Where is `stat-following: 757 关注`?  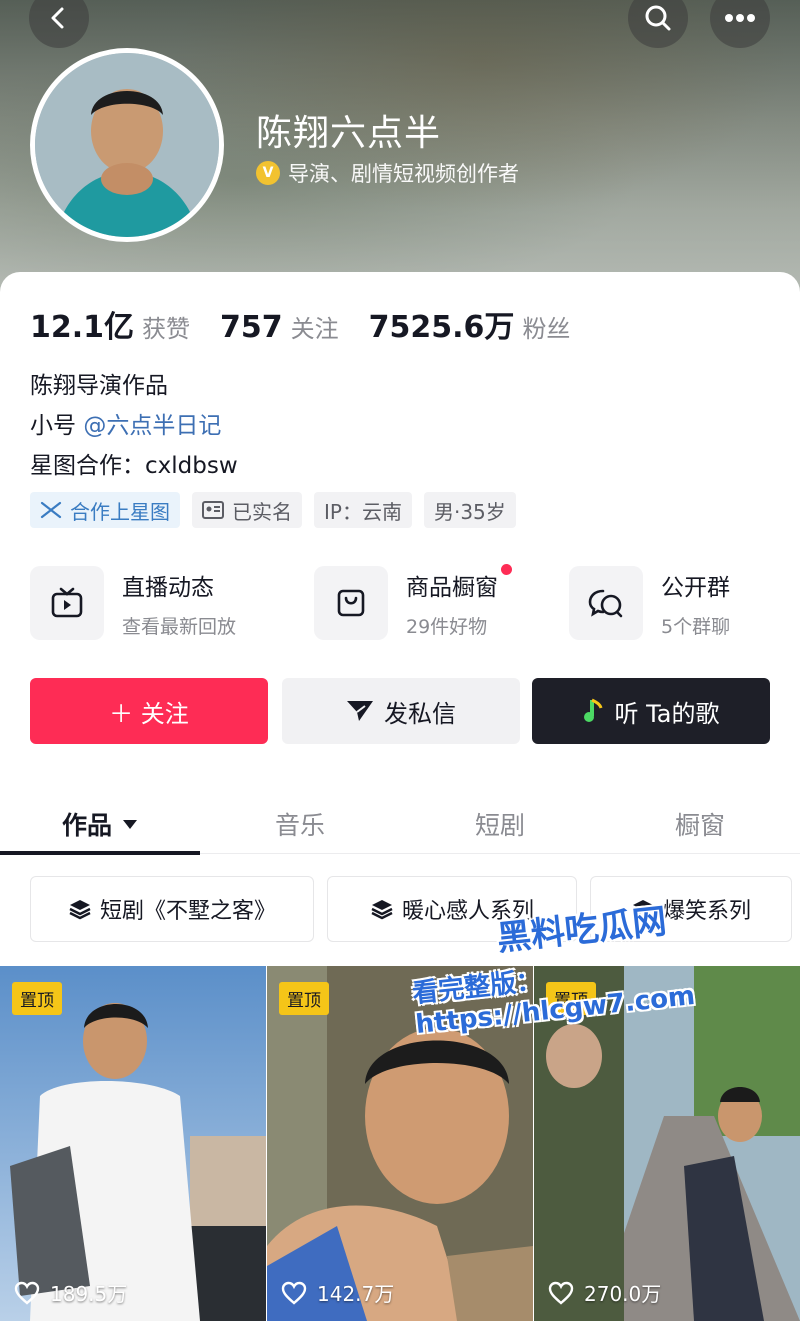 stat-following: 757 关注 is located at coordinates (279, 327).